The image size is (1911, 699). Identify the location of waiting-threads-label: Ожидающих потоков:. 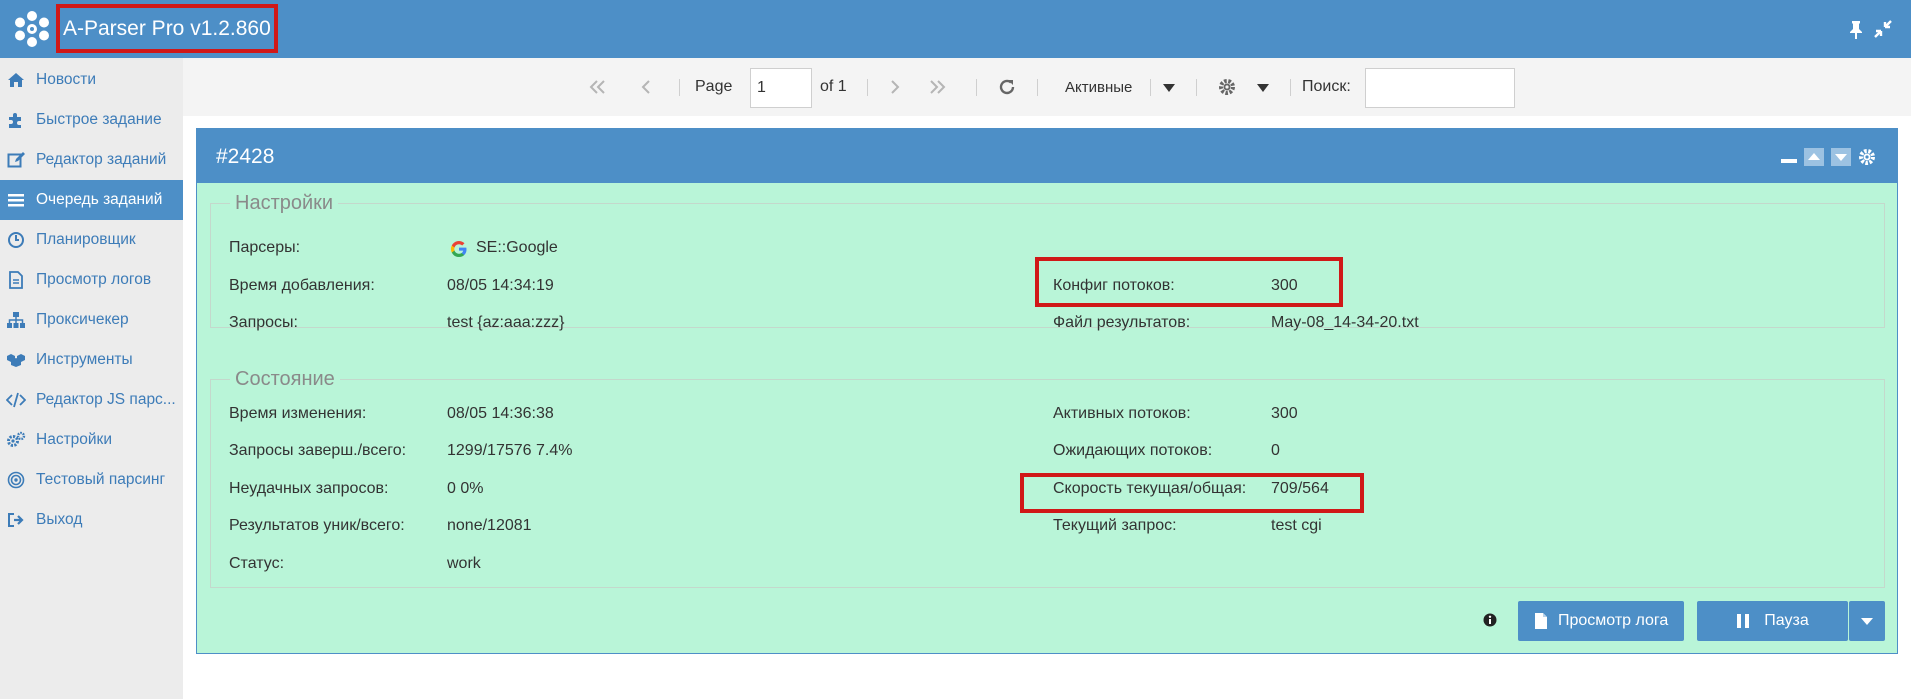
(1133, 450).